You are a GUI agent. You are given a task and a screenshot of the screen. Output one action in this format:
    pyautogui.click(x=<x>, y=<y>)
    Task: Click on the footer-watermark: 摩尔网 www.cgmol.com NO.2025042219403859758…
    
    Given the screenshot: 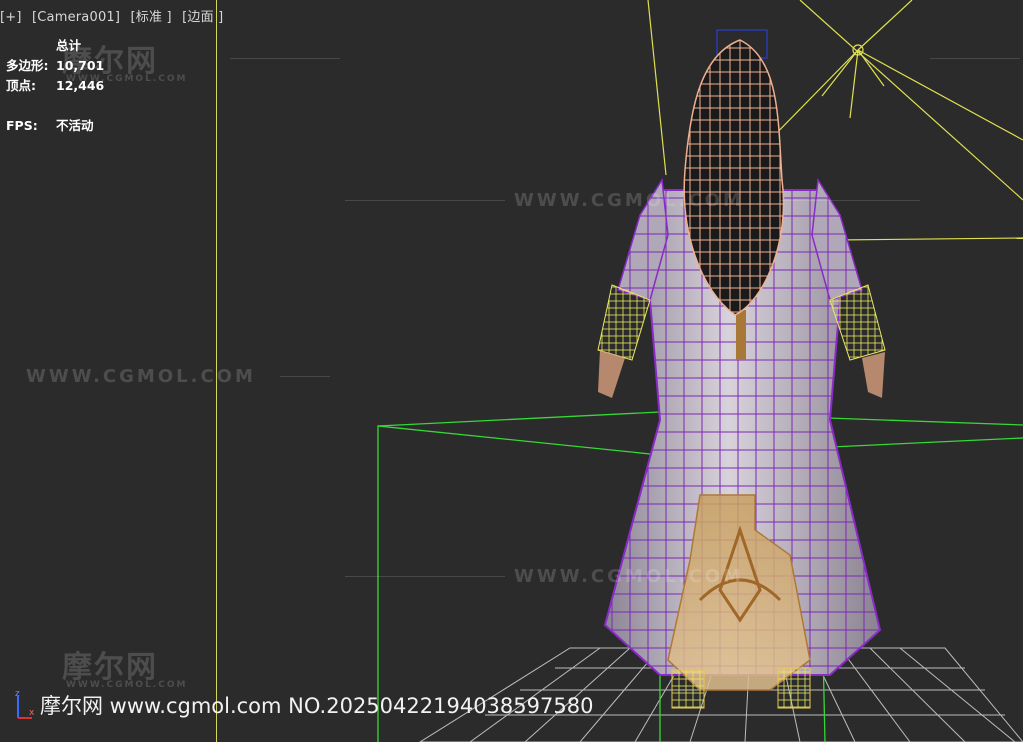 What is the action you would take?
    pyautogui.click(x=317, y=706)
    